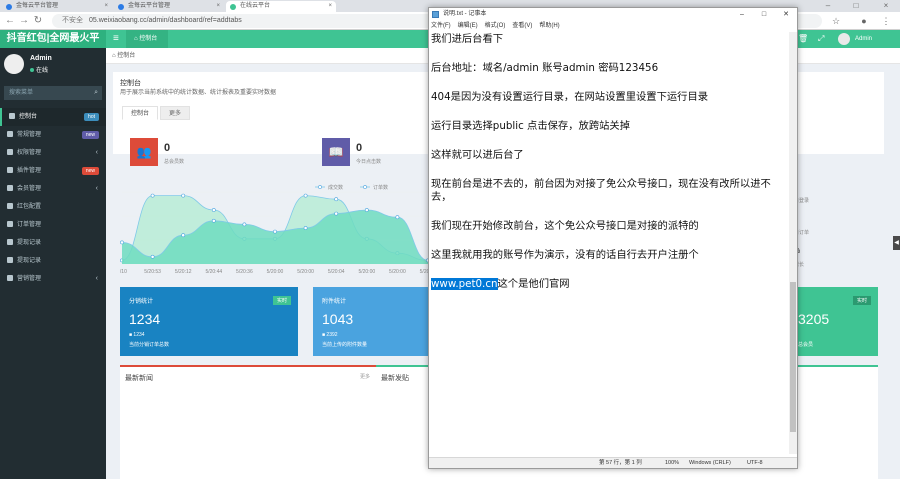  What do you see at coordinates (609, 284) in the screenshot?
I see `text-line: www.pet0.cn这个是他们官网` at bounding box center [609, 284].